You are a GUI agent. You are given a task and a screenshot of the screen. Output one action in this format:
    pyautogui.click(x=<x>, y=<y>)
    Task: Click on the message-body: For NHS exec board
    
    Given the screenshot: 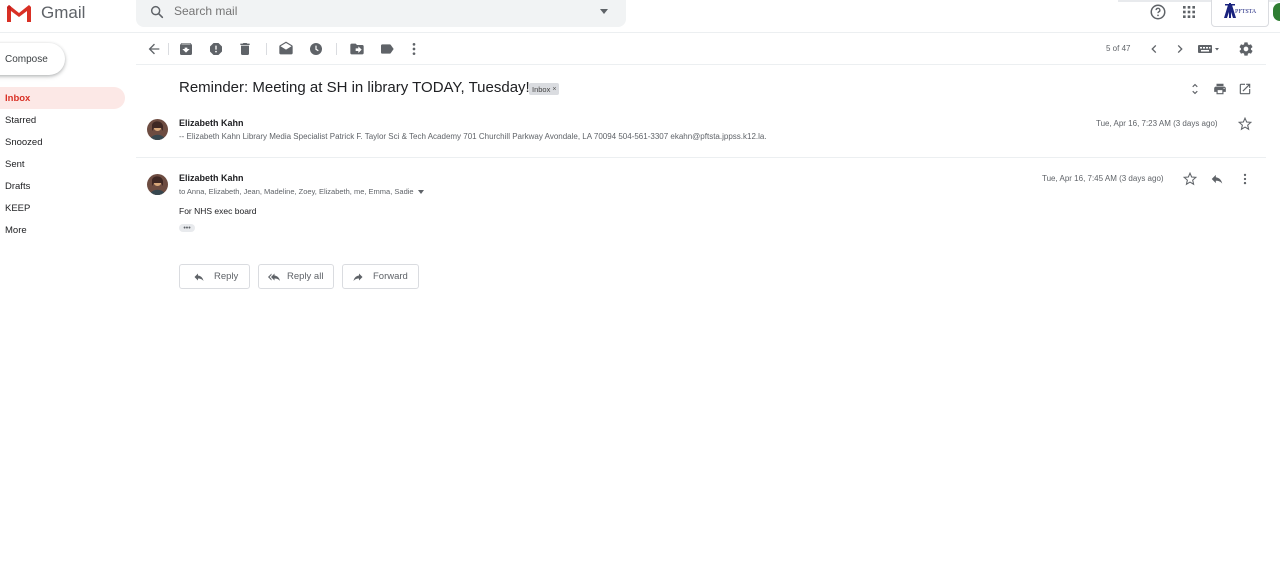 What is the action you would take?
    pyautogui.click(x=218, y=211)
    